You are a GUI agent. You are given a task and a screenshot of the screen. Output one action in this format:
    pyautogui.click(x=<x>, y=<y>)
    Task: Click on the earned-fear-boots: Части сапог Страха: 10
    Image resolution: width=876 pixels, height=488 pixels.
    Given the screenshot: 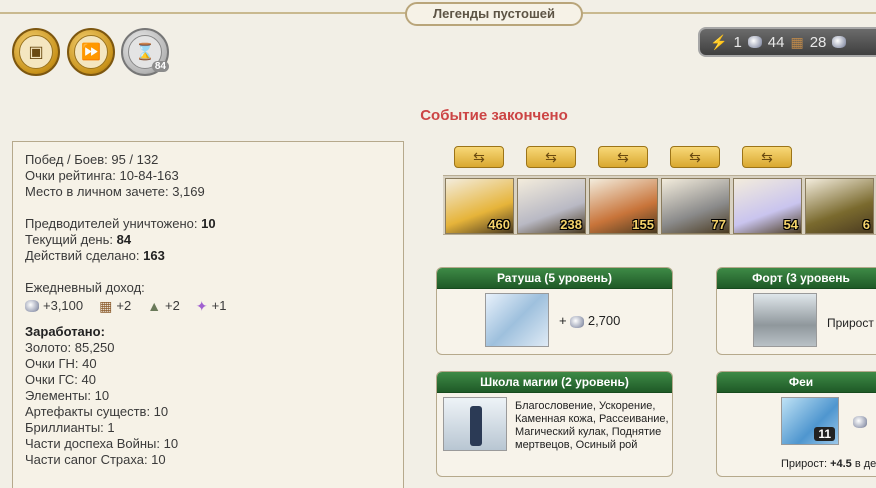 What is the action you would take?
    pyautogui.click(x=95, y=459)
    